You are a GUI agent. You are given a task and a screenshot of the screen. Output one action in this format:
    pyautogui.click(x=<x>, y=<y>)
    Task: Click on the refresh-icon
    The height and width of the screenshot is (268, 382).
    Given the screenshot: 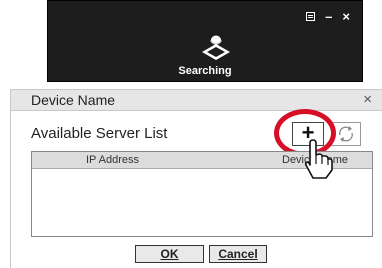 What is the action you would take?
    pyautogui.click(x=346, y=134)
    